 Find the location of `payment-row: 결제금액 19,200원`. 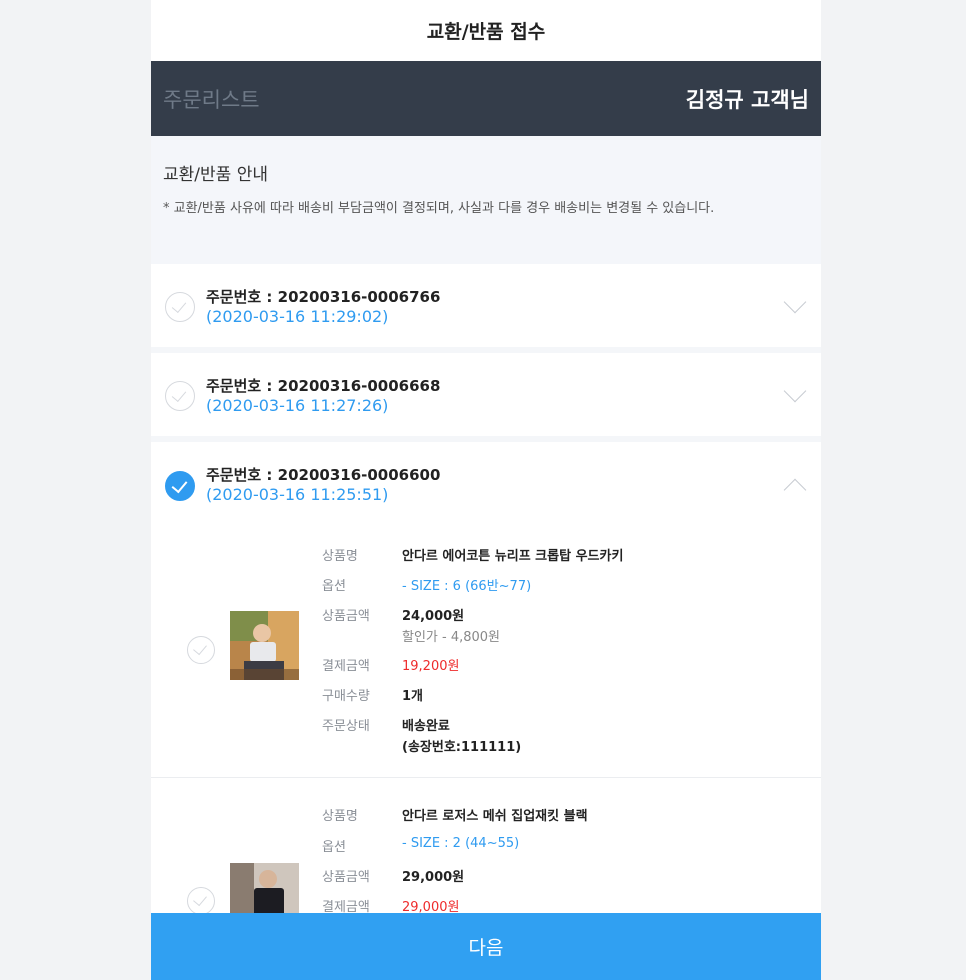

payment-row: 결제금액 19,200원 is located at coordinates (390, 664).